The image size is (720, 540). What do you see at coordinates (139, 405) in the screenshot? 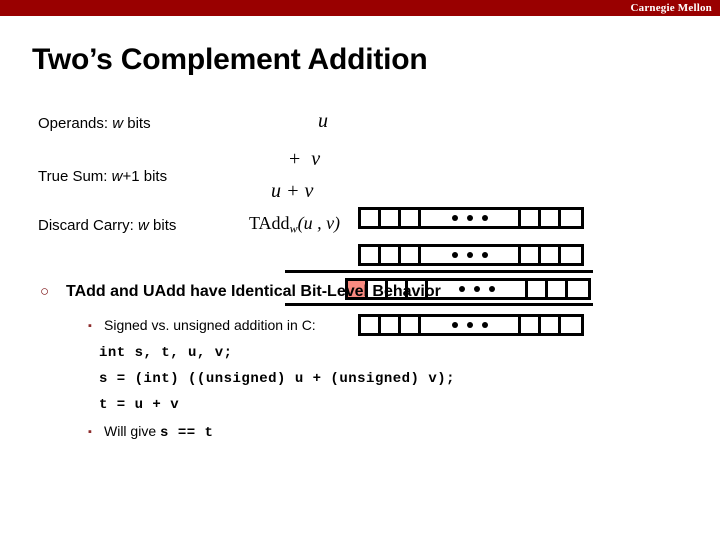
I see `code-line-signed-add: t = u + v` at bounding box center [139, 405].